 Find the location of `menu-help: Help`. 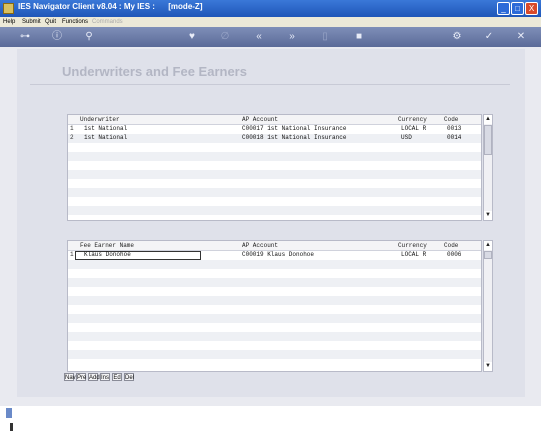

menu-help: Help is located at coordinates (9, 22).